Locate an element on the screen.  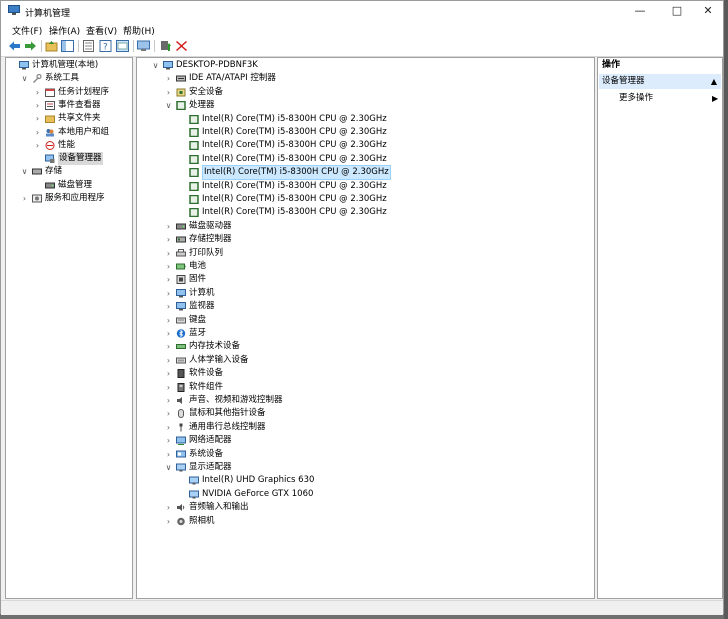
properties-icon is located at coordinates (88, 46).